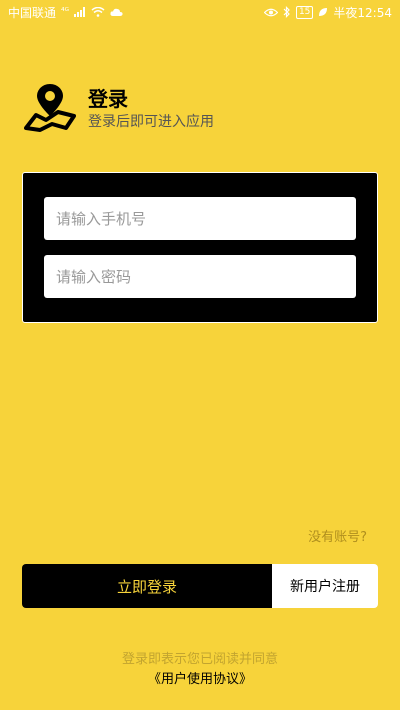 Image resolution: width=400 pixels, height=710 pixels. I want to click on leaf-icon, so click(323, 12).